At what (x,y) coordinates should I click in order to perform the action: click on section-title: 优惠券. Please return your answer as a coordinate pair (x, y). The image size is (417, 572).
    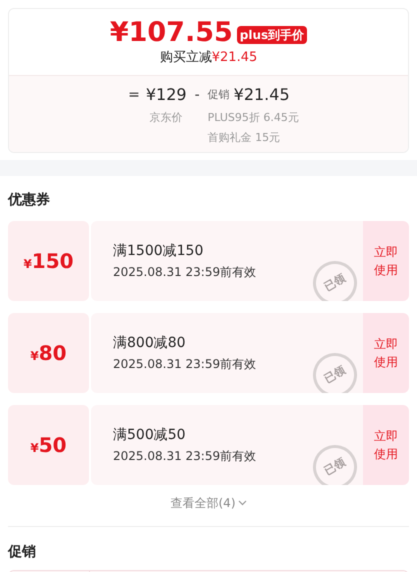
    Looking at the image, I should click on (29, 200).